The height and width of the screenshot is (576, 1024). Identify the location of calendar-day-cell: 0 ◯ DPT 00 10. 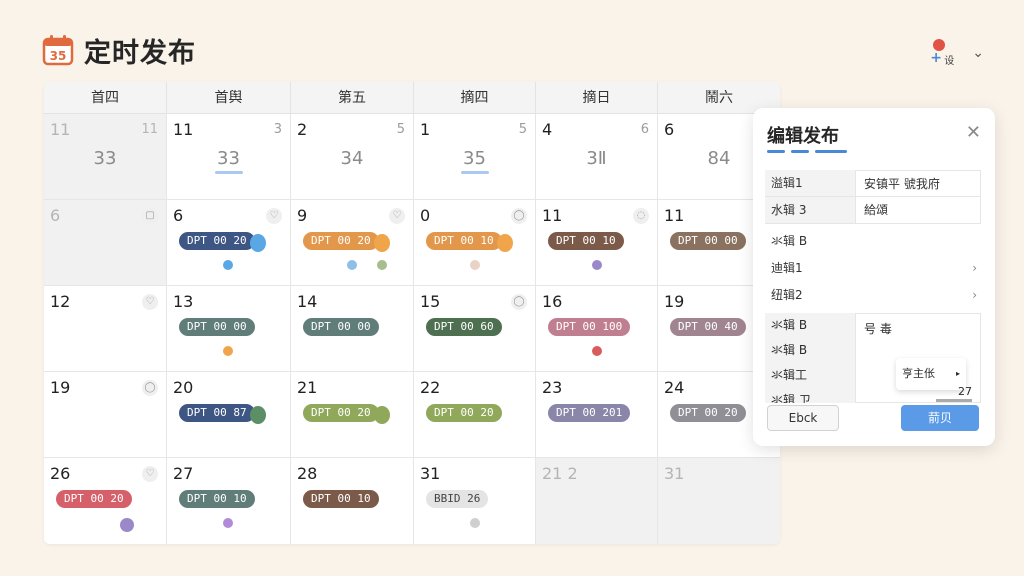
(475, 242).